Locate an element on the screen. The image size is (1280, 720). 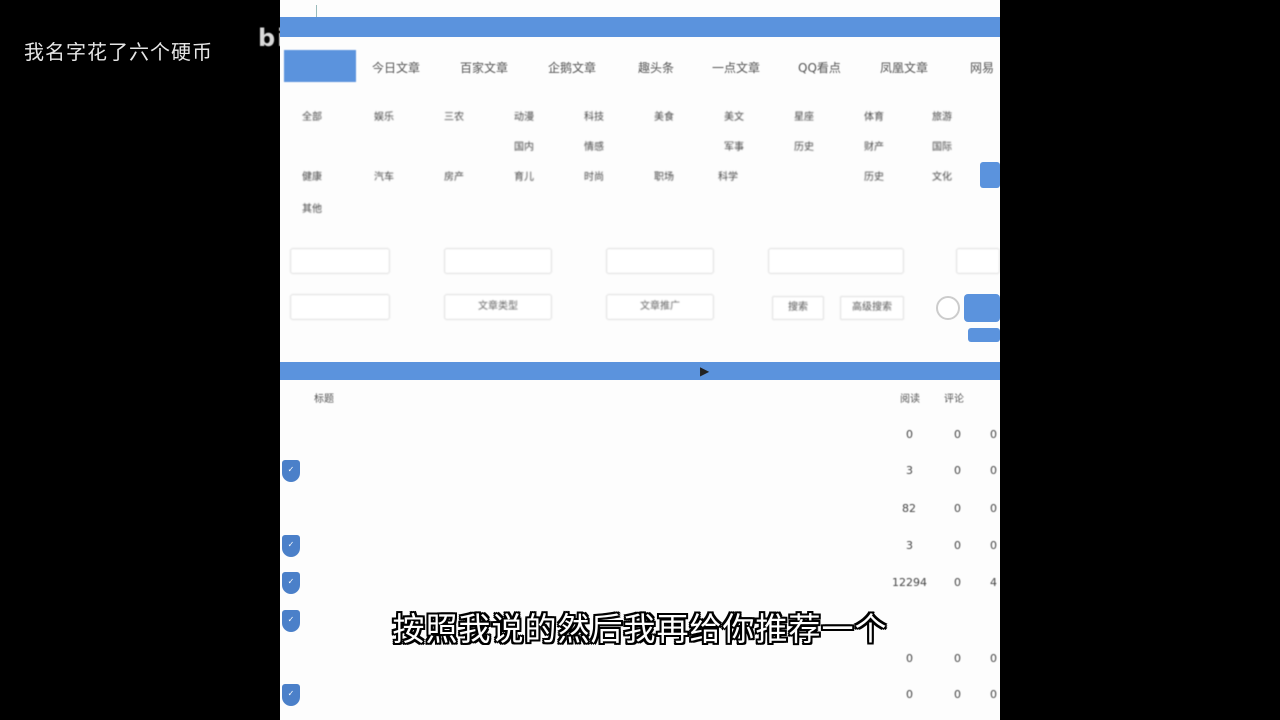
category-item: 职场 is located at coordinates (664, 175).